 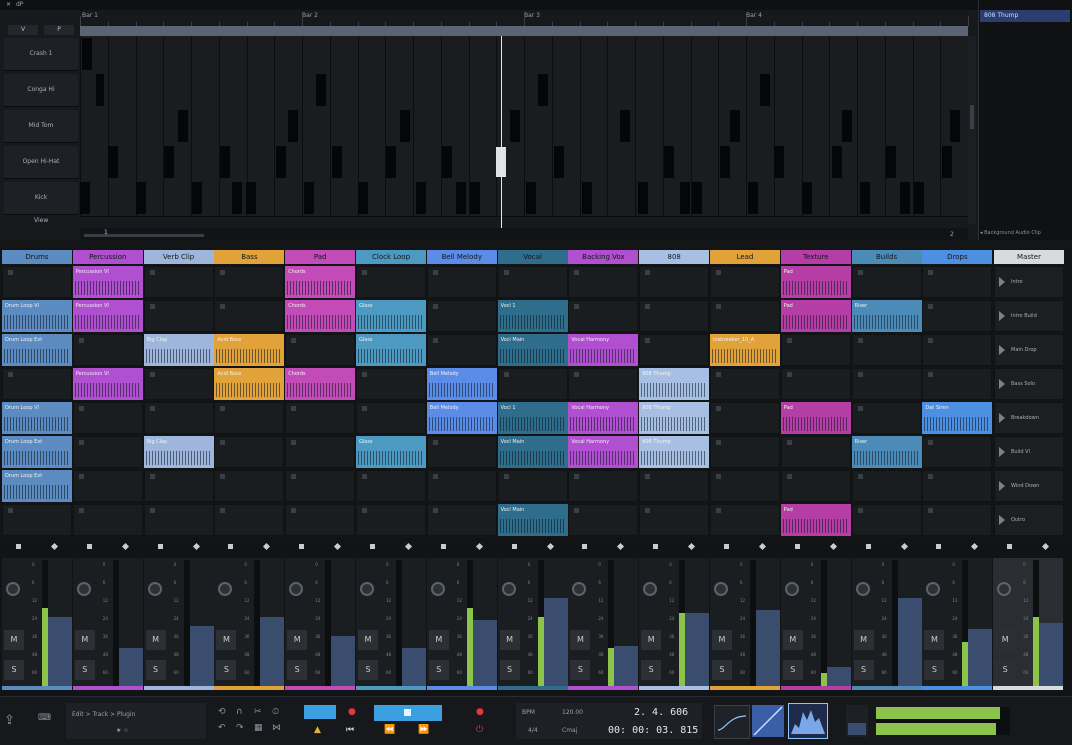 I want to click on track-header: 808, so click(x=674, y=257).